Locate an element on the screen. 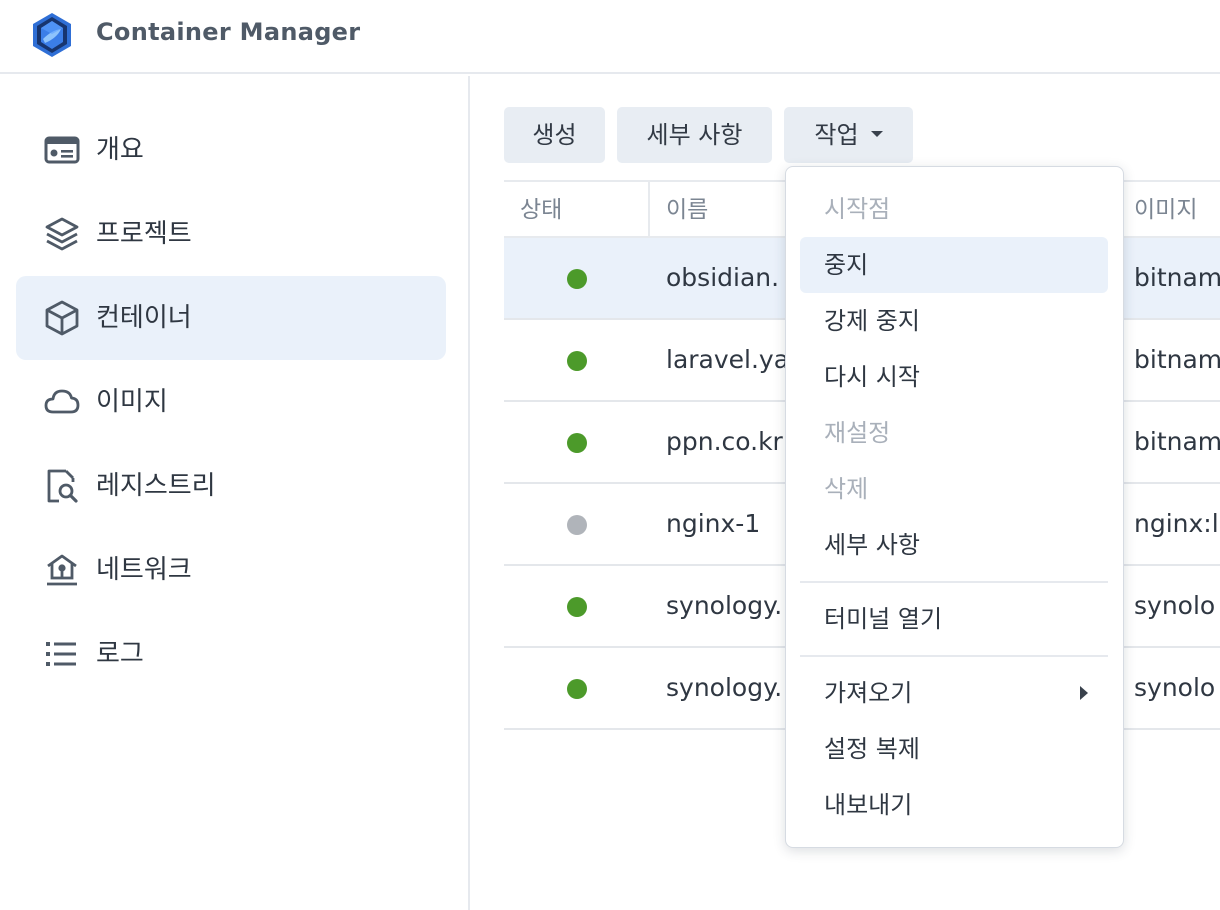  sidebar-item-label: 이미지 is located at coordinates (132, 402).